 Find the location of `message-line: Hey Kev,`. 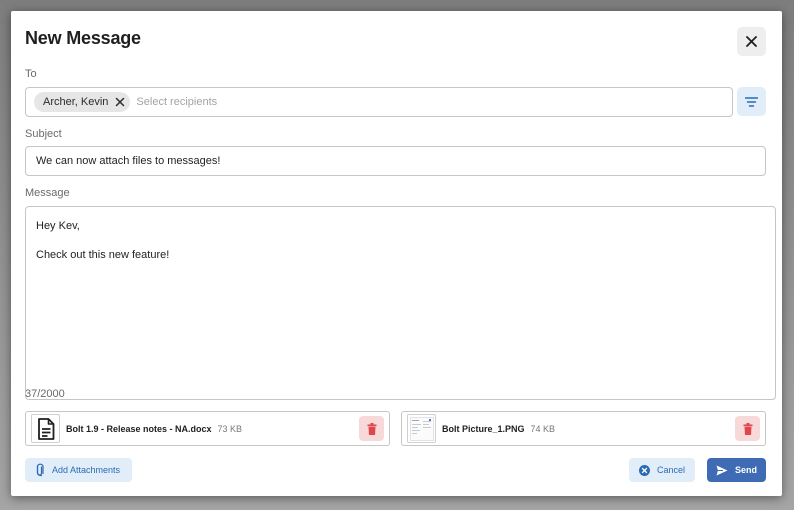

message-line: Hey Kev, is located at coordinates (58, 226).